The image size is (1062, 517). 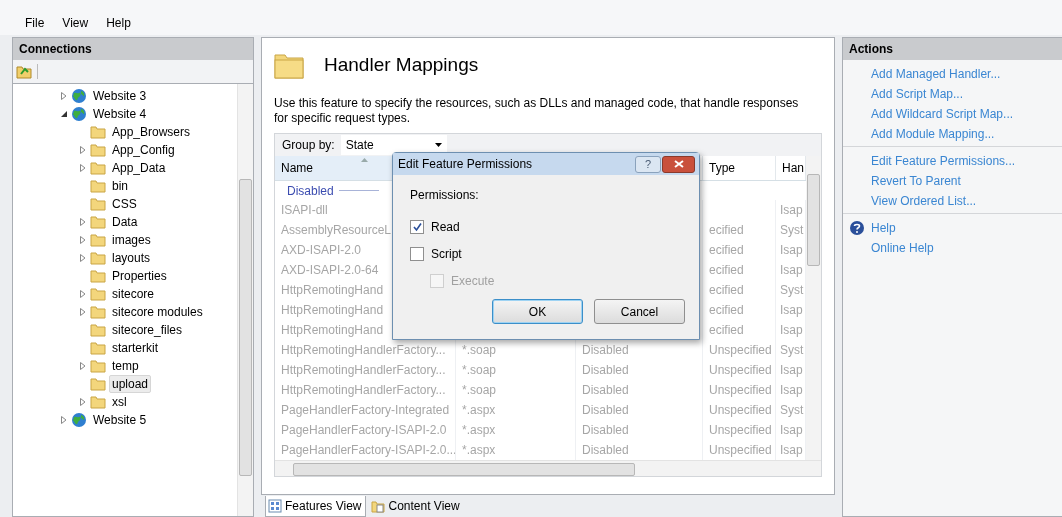 What do you see at coordinates (648, 164) in the screenshot?
I see `help-button: ?` at bounding box center [648, 164].